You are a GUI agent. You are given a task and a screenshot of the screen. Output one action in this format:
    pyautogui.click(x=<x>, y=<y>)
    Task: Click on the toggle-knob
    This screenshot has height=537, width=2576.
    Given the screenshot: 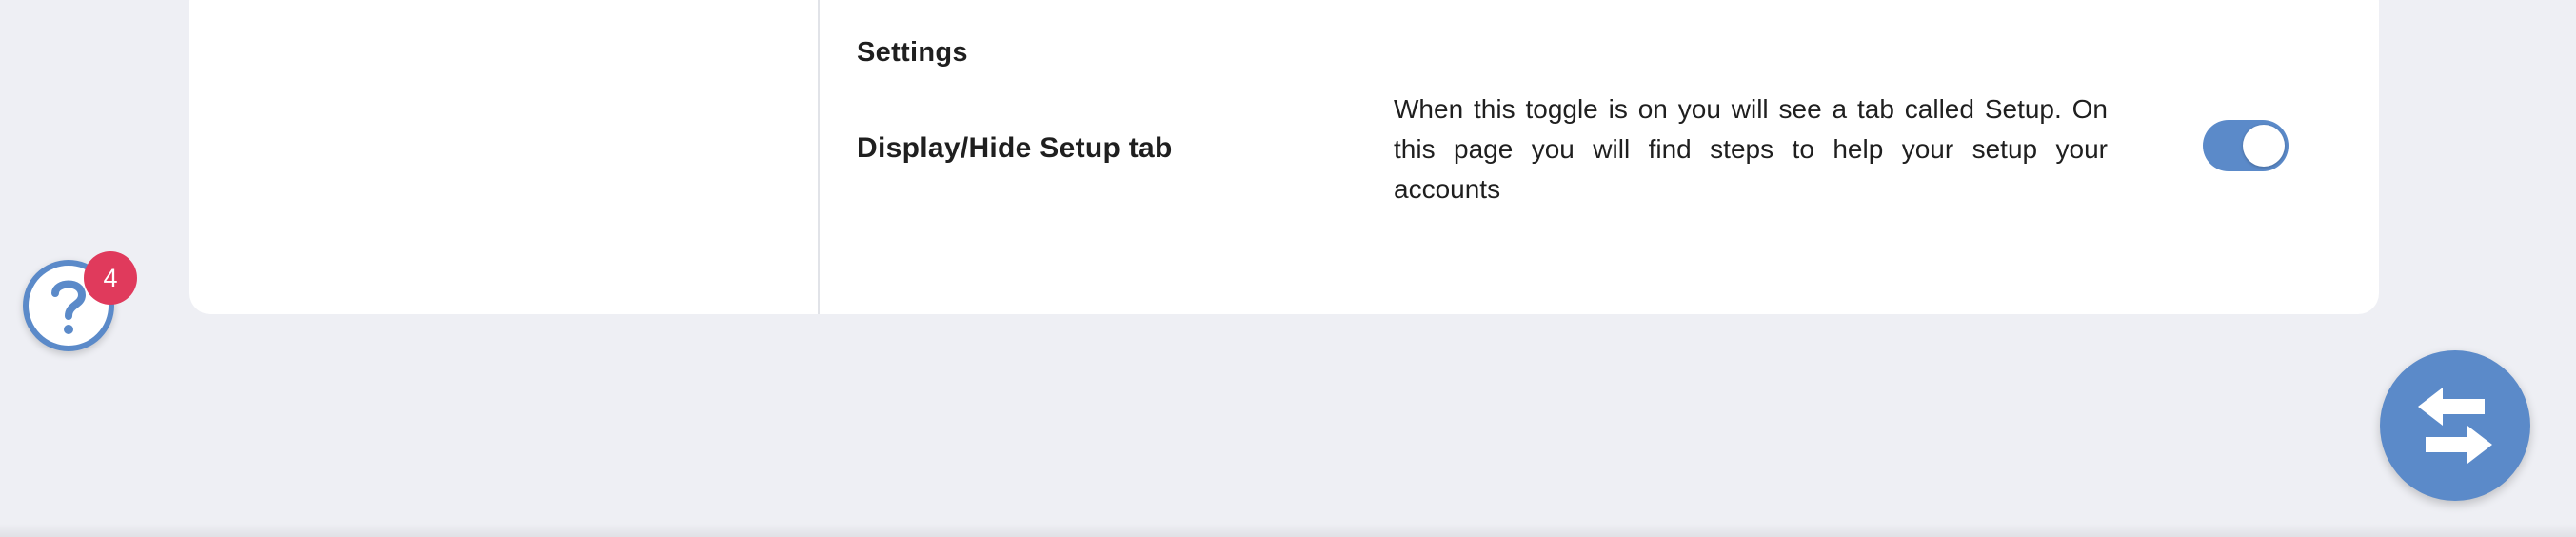 What is the action you would take?
    pyautogui.click(x=2264, y=146)
    